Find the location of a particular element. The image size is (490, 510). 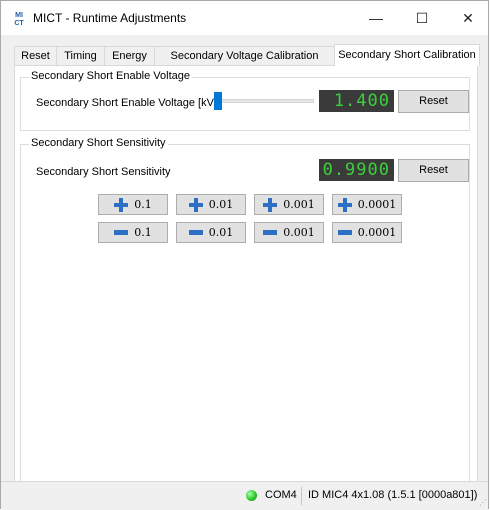

tab-reset: Reset is located at coordinates (35, 55).